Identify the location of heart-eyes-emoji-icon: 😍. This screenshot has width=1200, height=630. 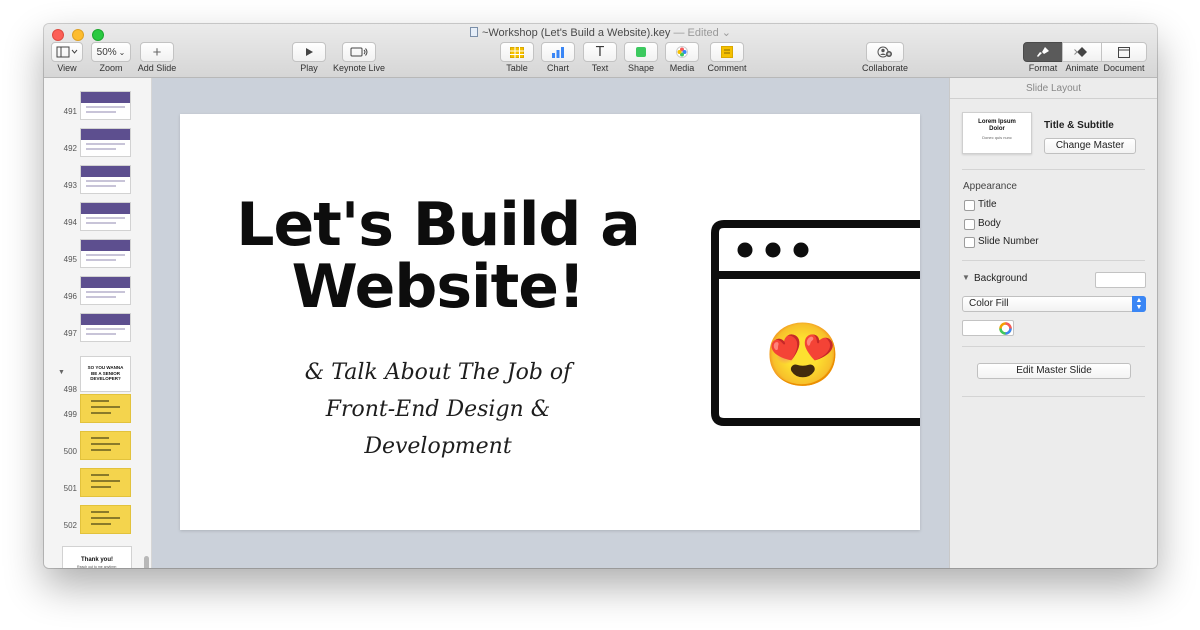
(802, 355).